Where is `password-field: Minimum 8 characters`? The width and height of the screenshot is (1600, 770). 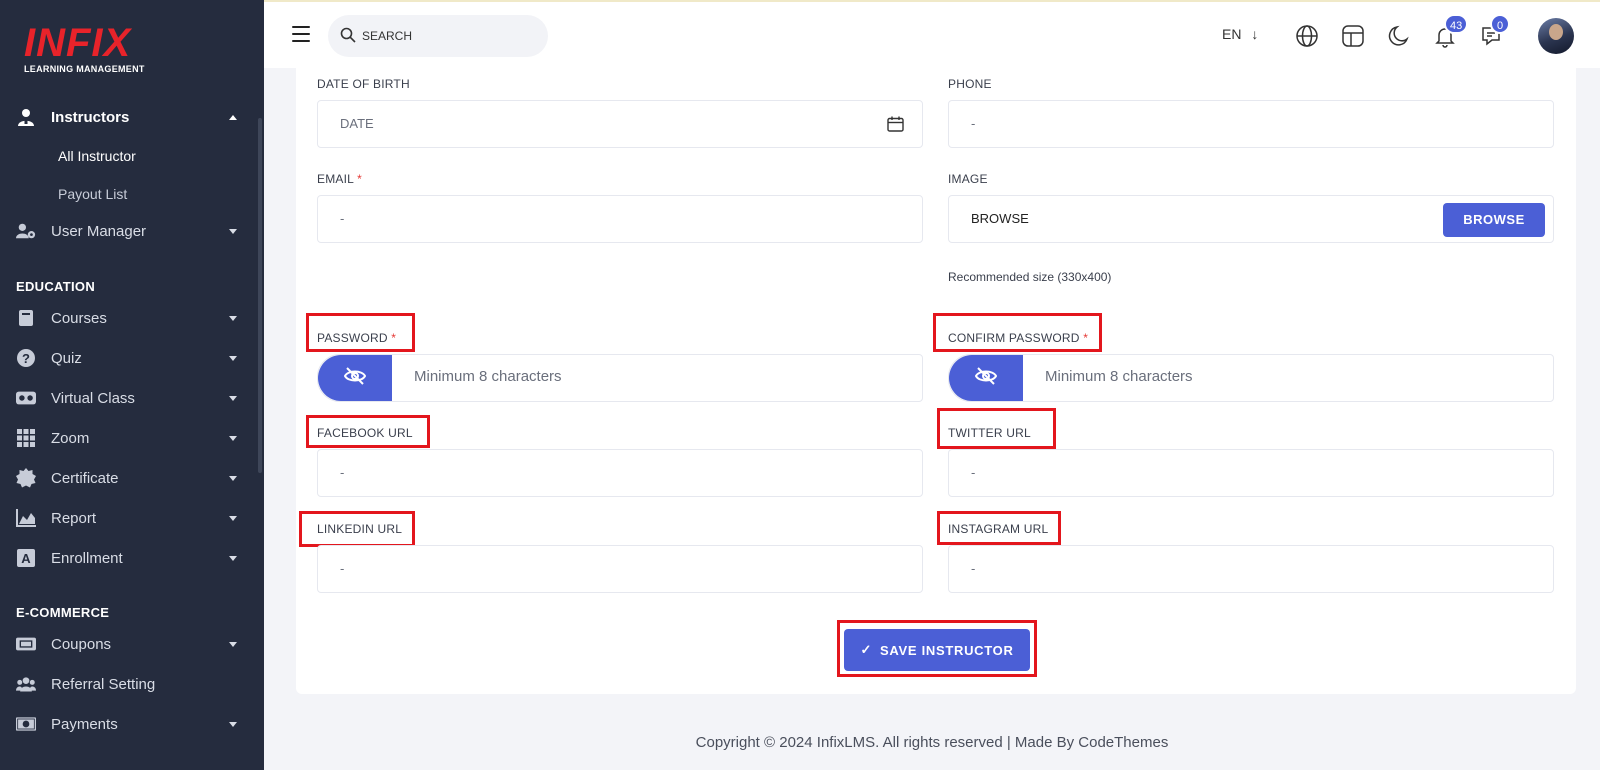
password-field: Minimum 8 characters is located at coordinates (620, 378).